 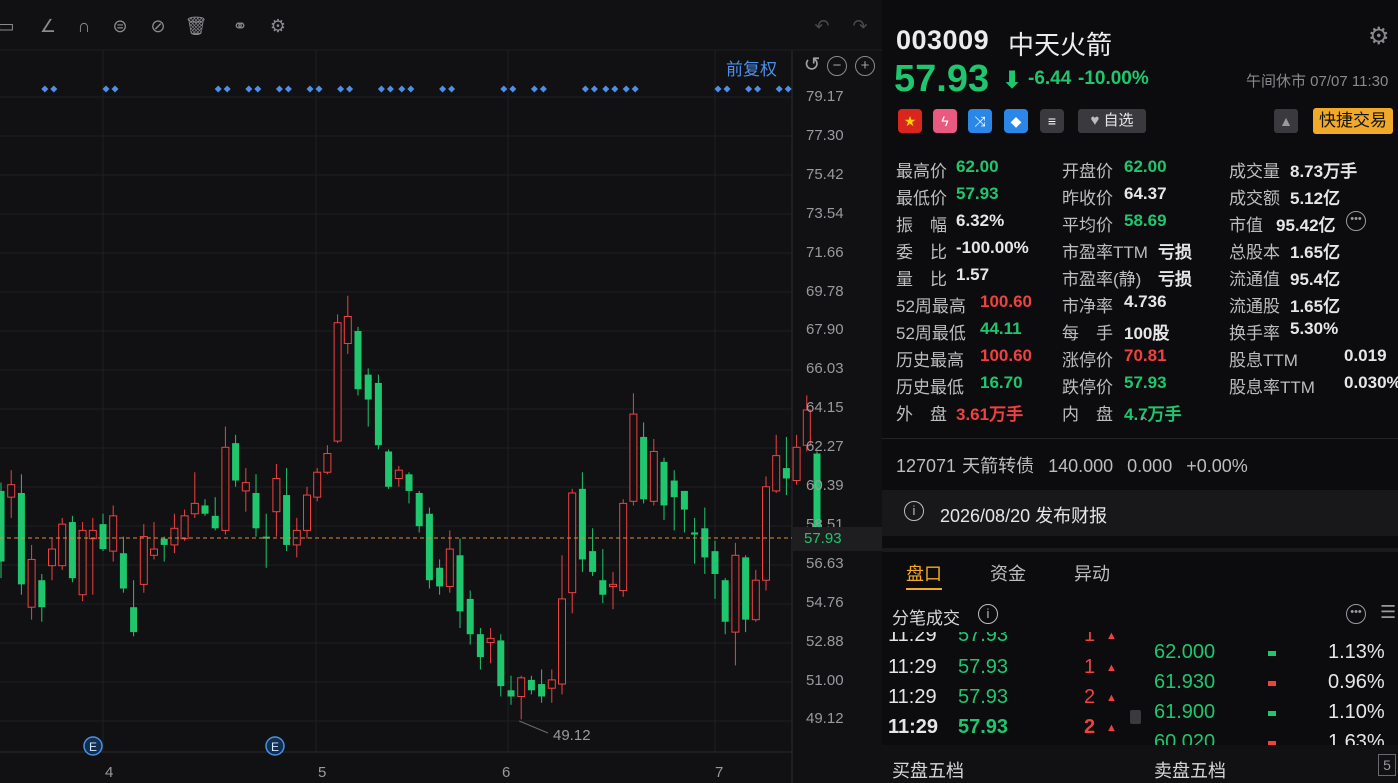 I want to click on quote-value: 亏损, so click(x=1175, y=252).